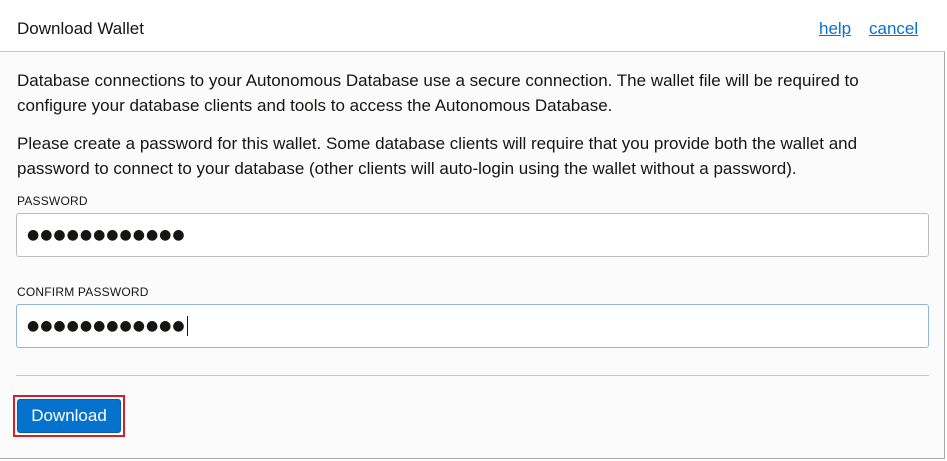  Describe the element at coordinates (472, 26) in the screenshot. I see `dialog-header: Download Wallet help cancel` at that location.